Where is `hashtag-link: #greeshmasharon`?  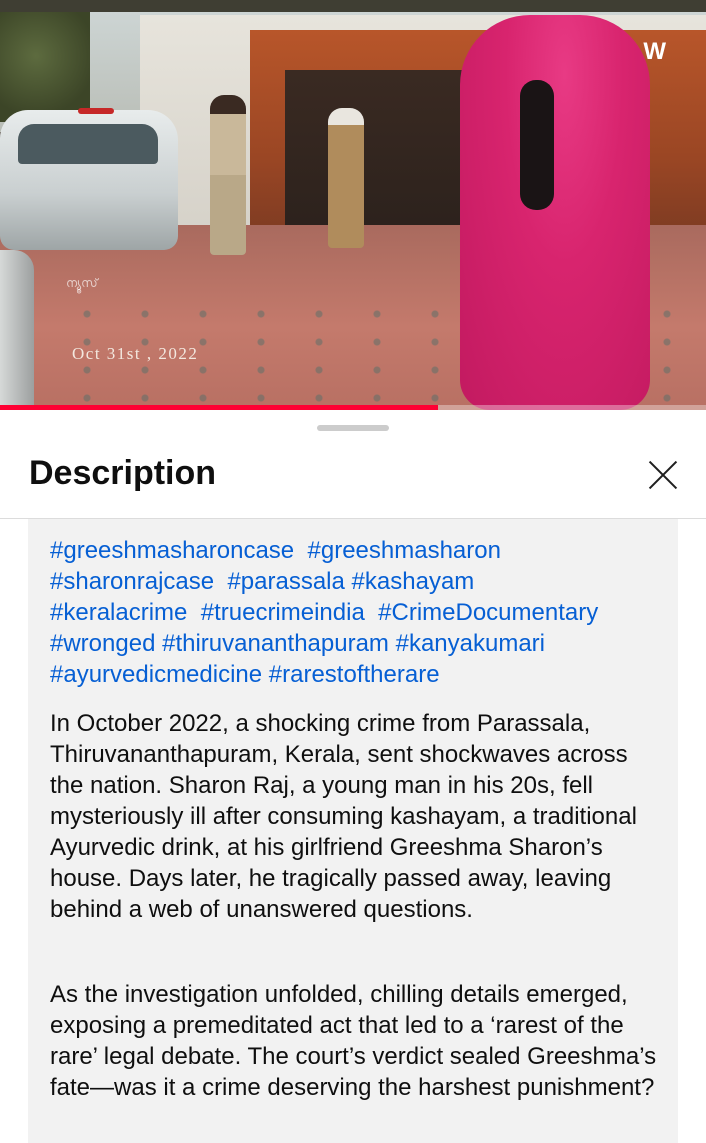
hashtag-link: #greeshmasharon is located at coordinates (404, 550).